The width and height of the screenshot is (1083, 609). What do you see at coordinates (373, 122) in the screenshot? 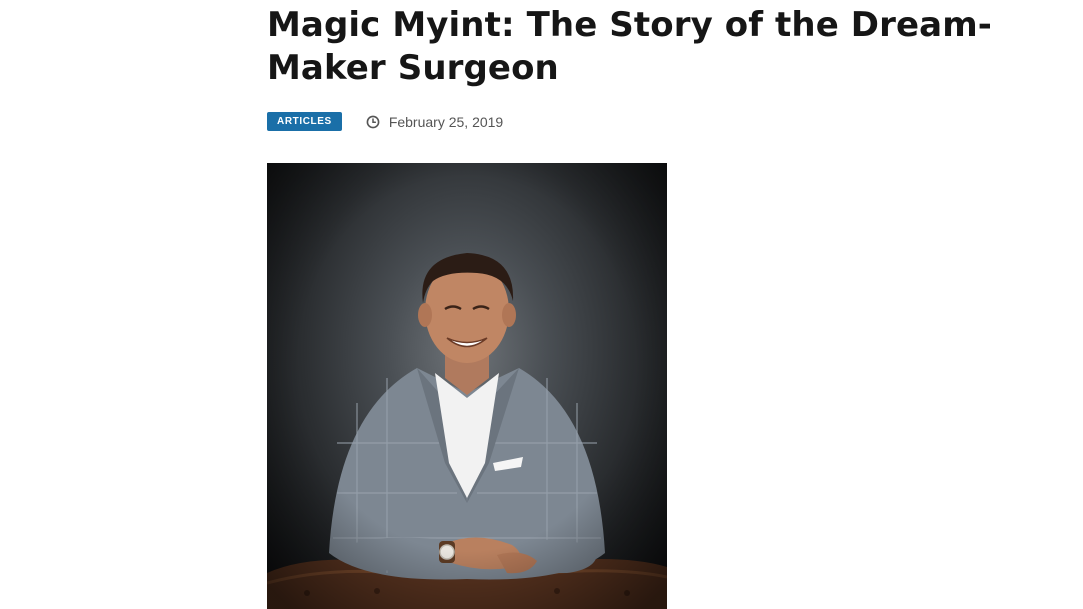
I see `clock-icon` at bounding box center [373, 122].